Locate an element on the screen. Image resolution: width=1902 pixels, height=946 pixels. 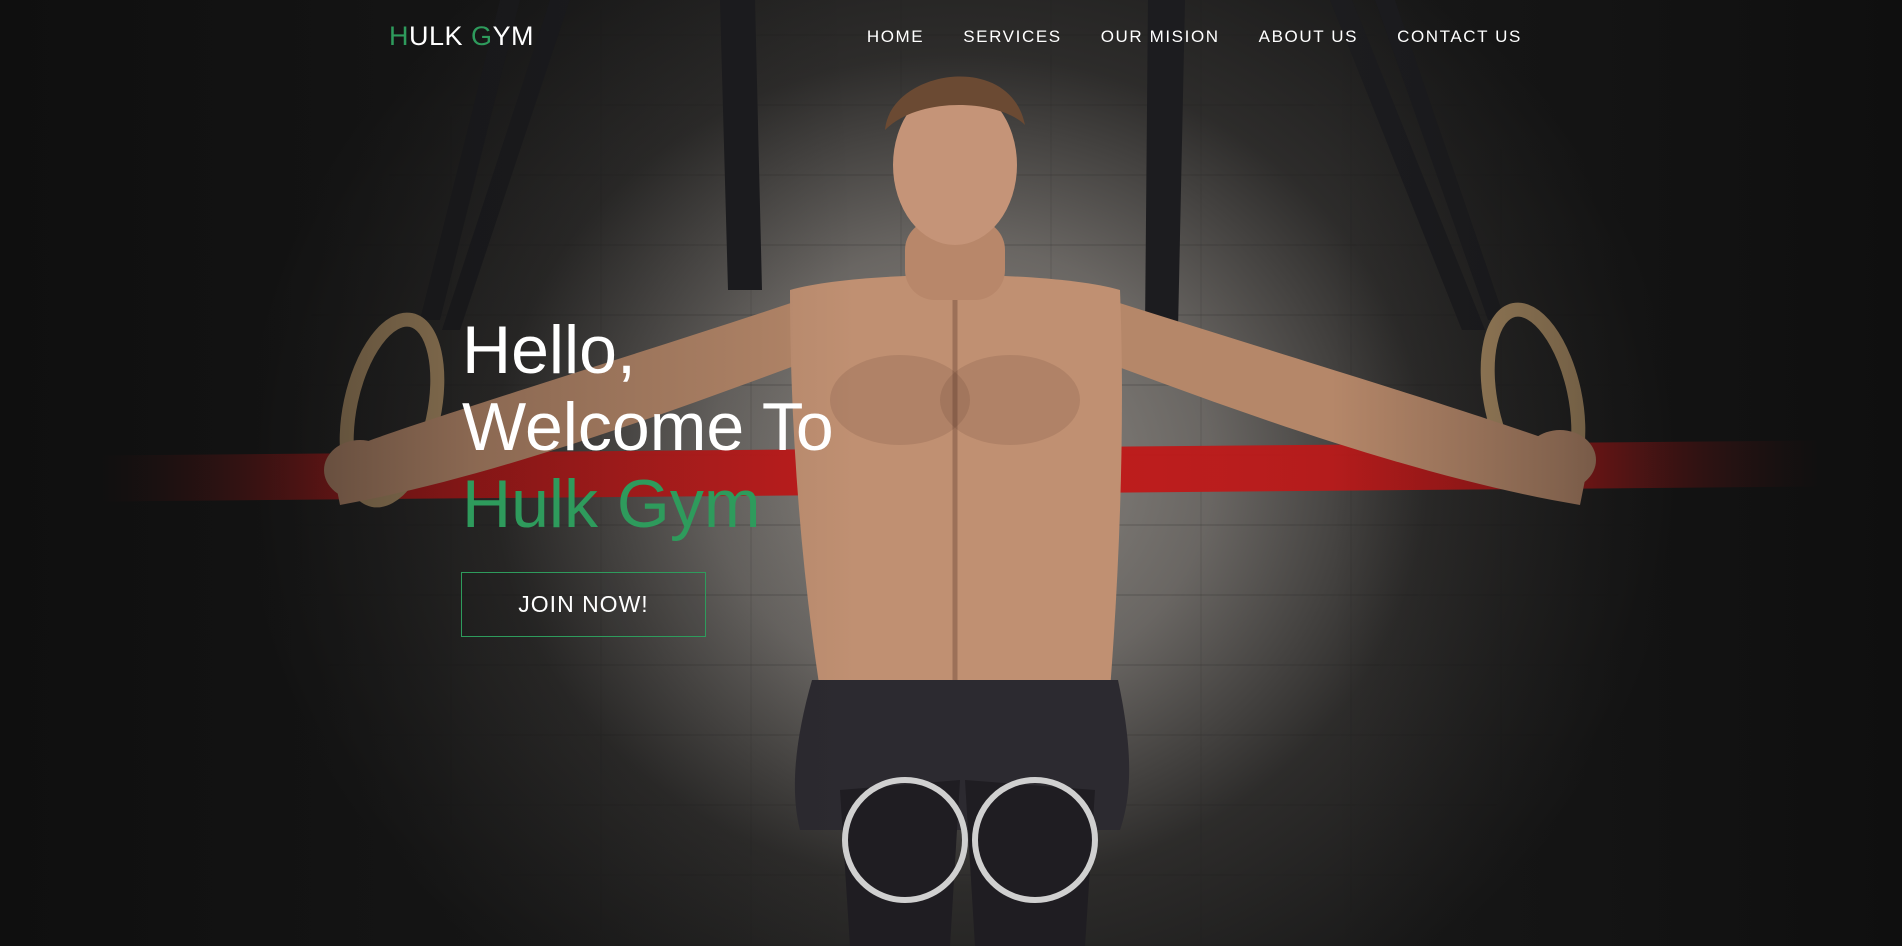
nav-item-contact-us: CONTACT US is located at coordinates (1459, 37).